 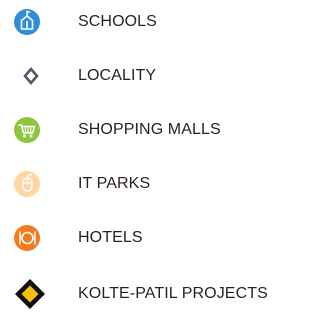 I want to click on school-icon, so click(x=30, y=22).